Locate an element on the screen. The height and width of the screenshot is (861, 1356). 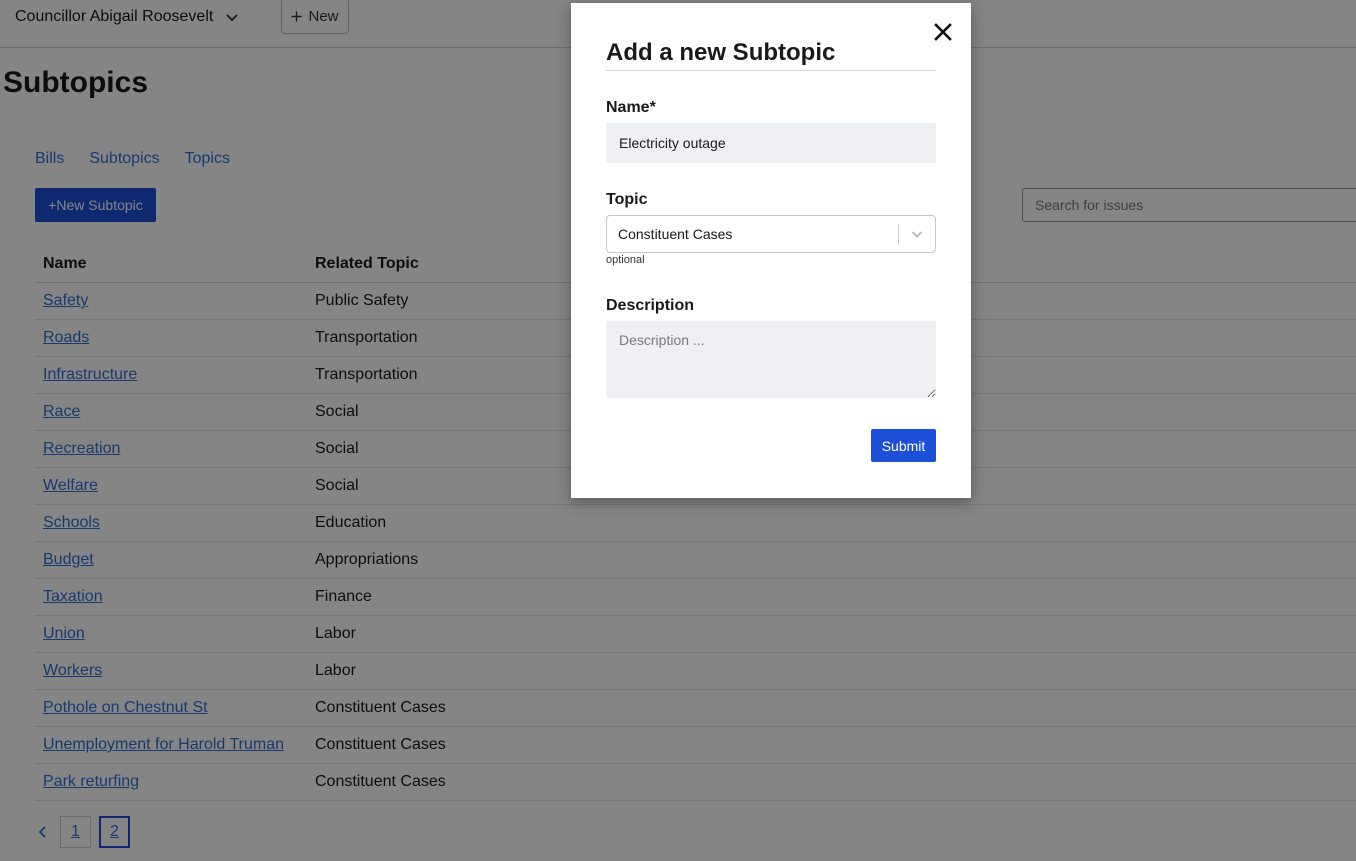
topic-select-value: Constituent Cases is located at coordinates (675, 234).